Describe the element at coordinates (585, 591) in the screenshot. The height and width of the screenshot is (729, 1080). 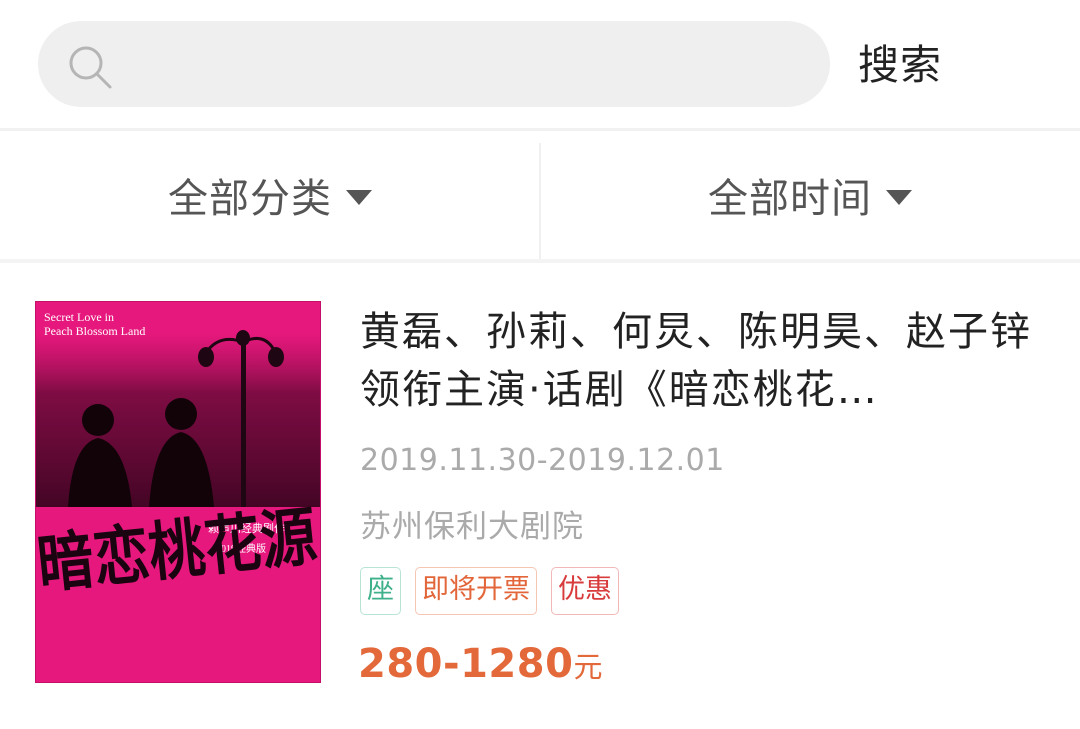
I see `discount-tag: 优惠` at that location.